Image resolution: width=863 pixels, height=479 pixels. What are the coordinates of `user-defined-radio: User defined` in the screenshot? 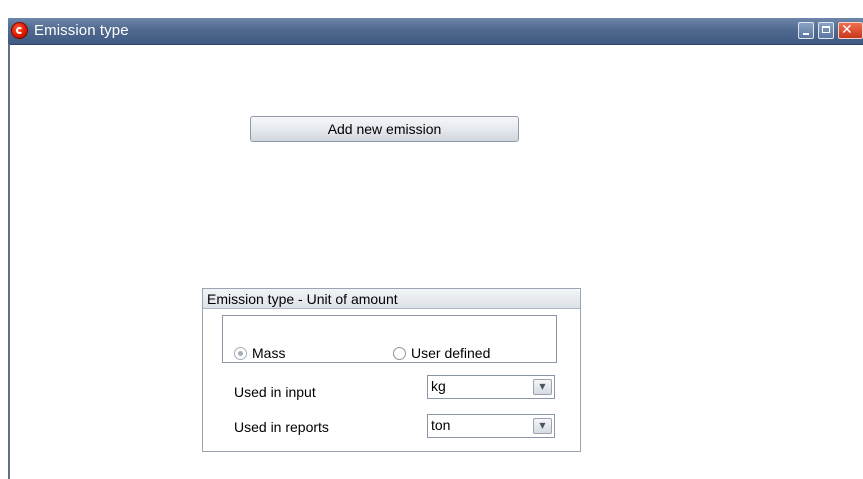 It's located at (441, 353).